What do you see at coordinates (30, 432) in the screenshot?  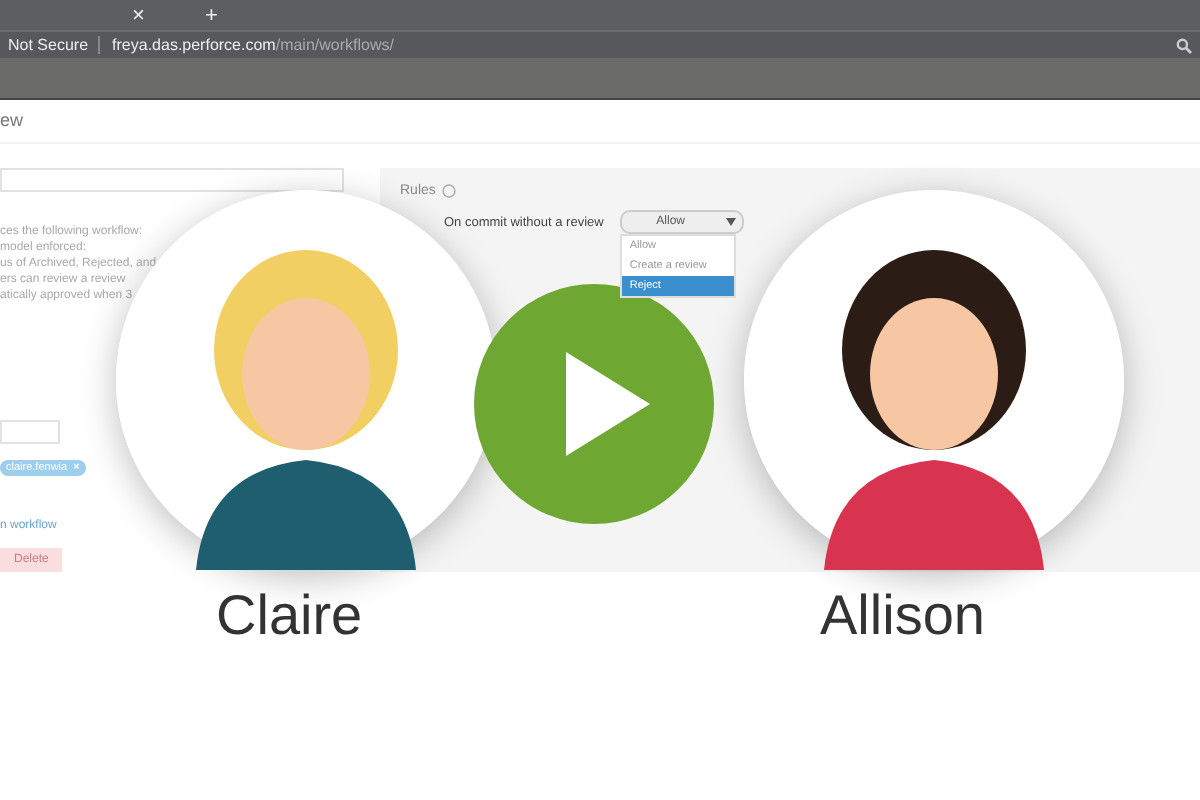 I see `user-field` at bounding box center [30, 432].